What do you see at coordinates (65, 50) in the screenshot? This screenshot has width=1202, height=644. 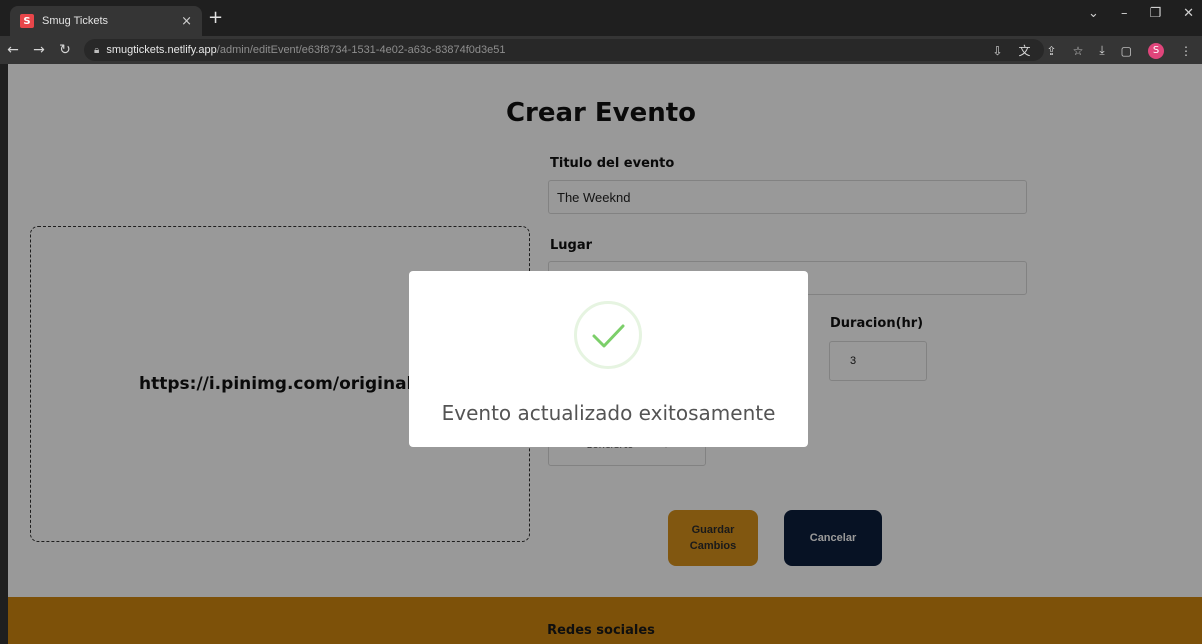 I see `reload-icon: ↻` at bounding box center [65, 50].